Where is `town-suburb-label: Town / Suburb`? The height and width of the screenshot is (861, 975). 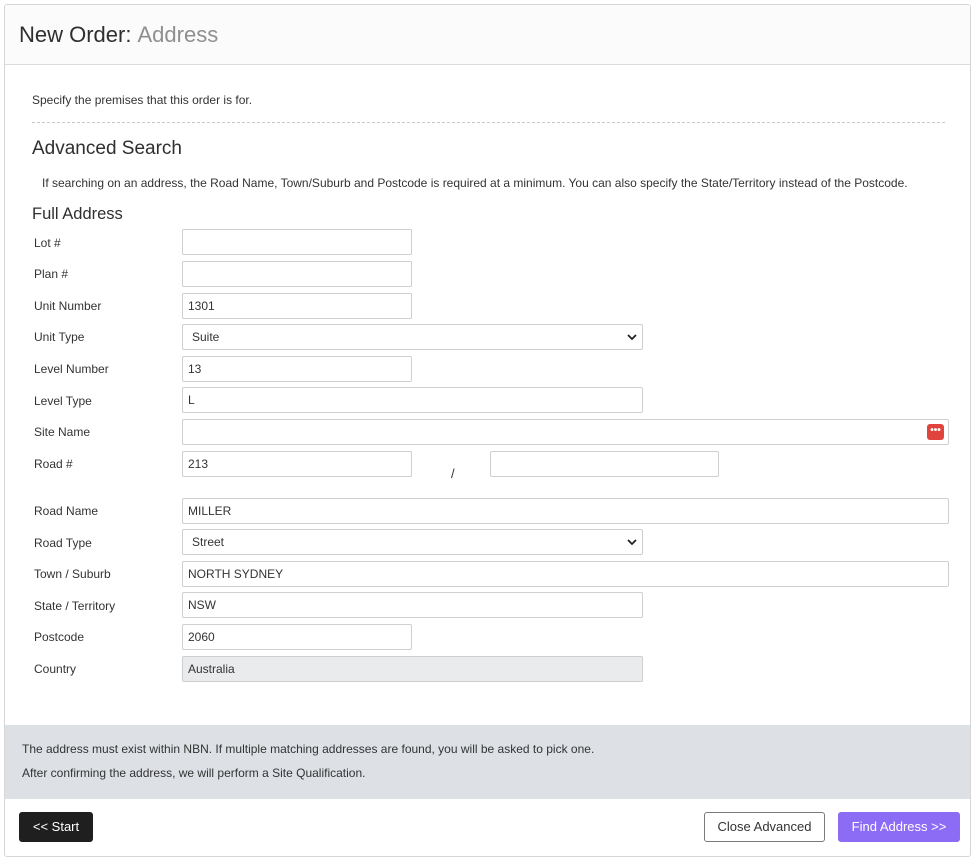
town-suburb-label: Town / Suburb is located at coordinates (72, 574).